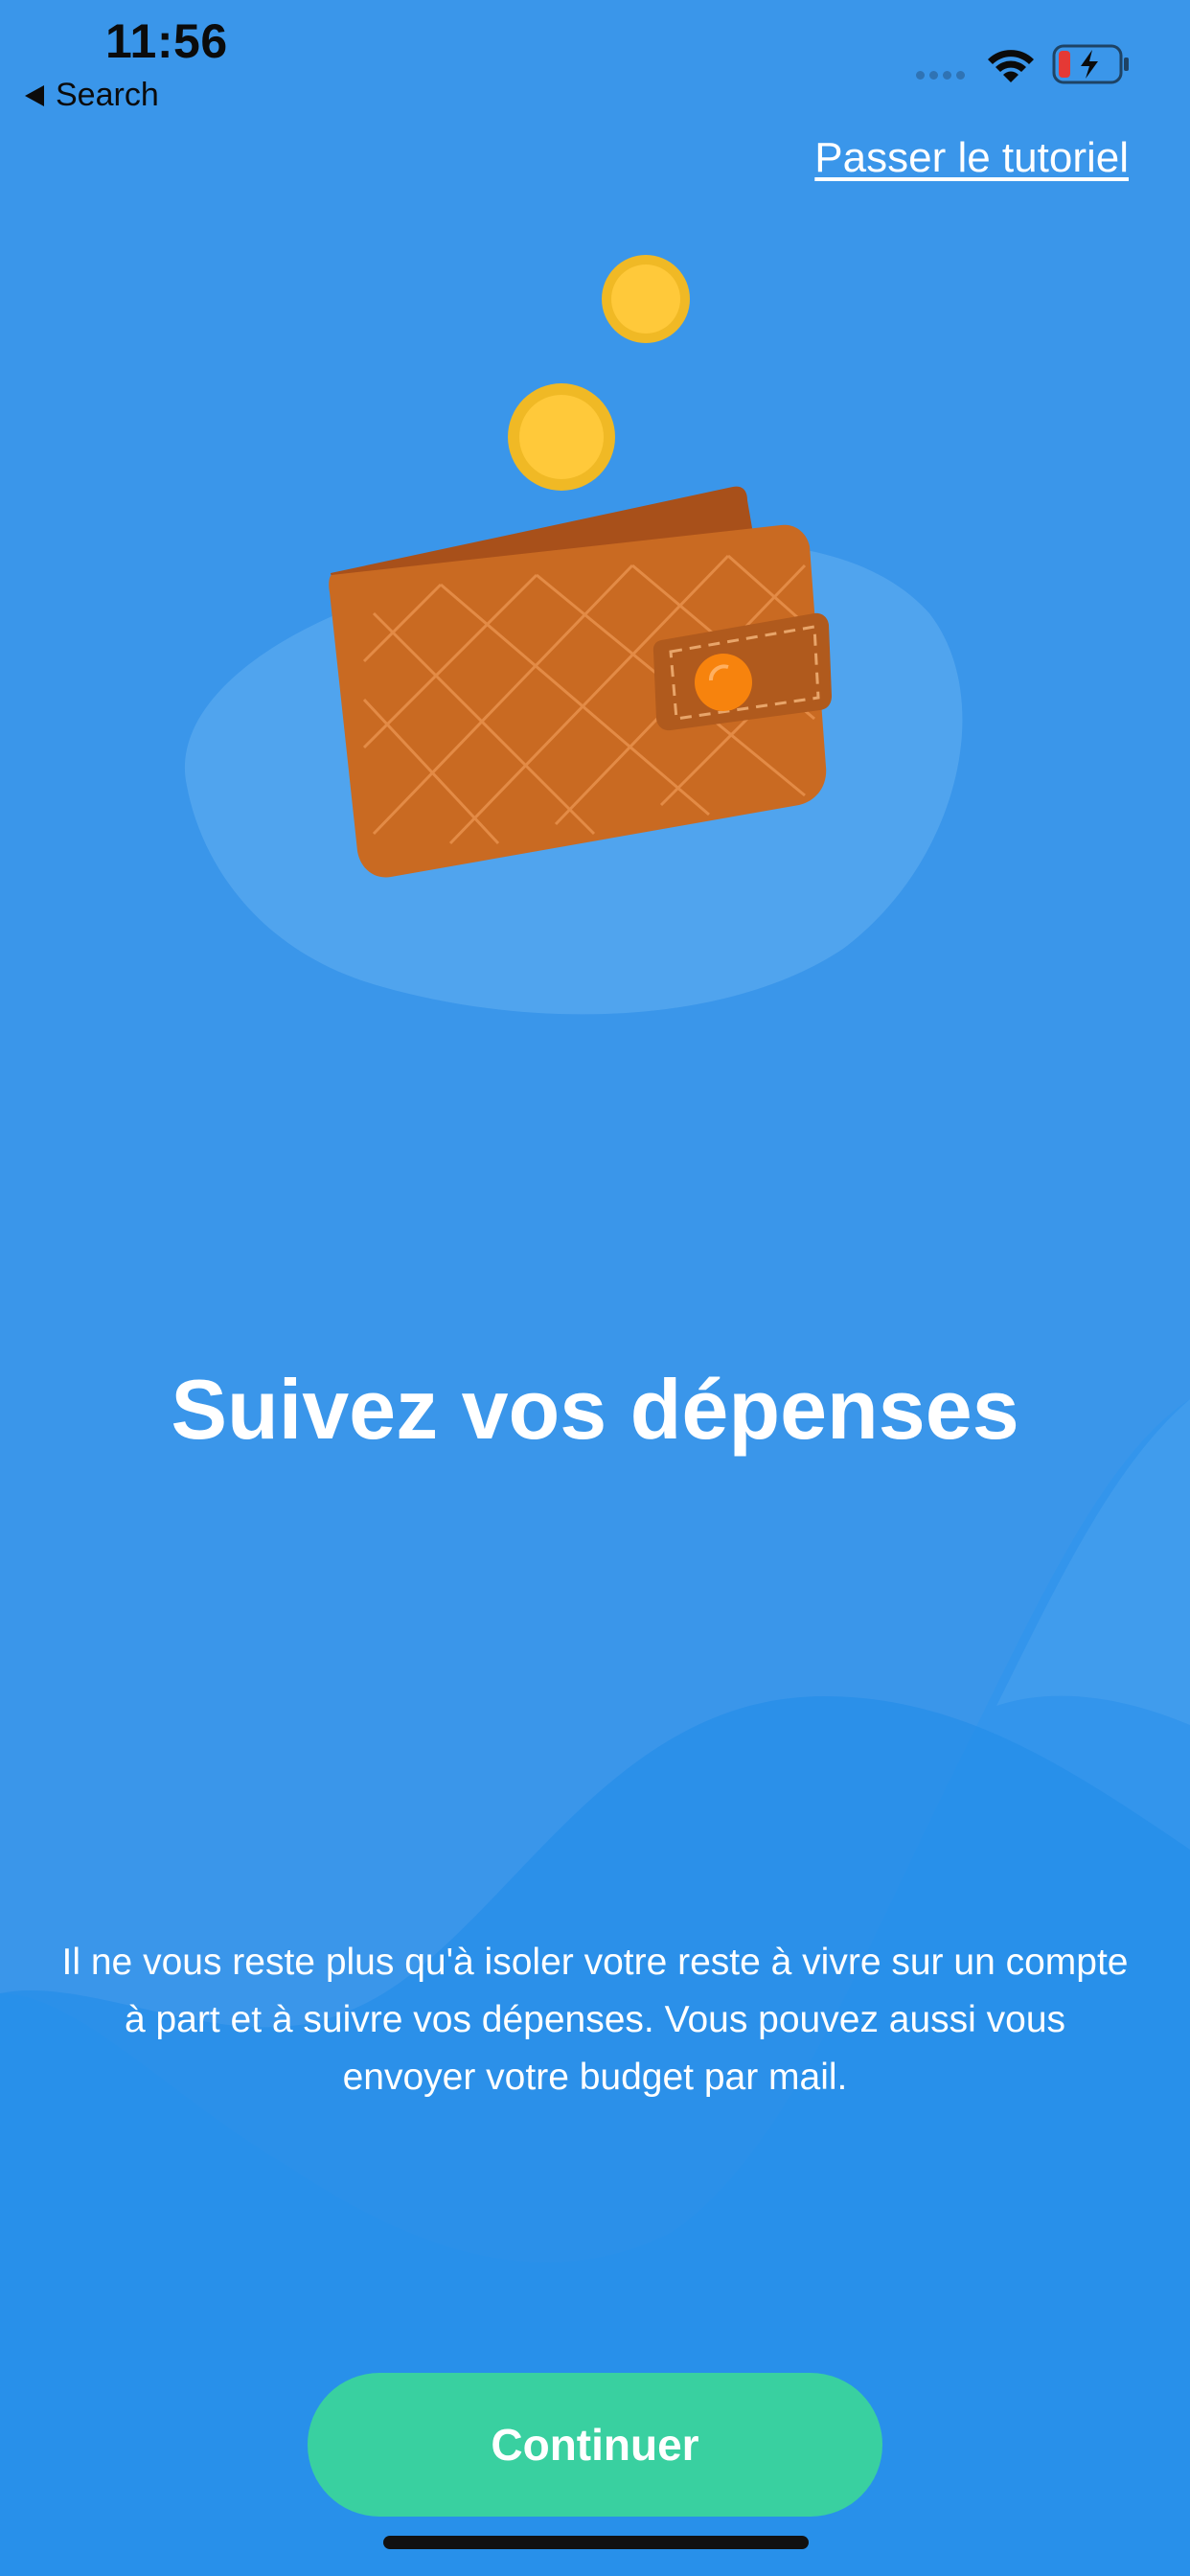 Image resolution: width=1190 pixels, height=2576 pixels. I want to click on skip-tutorial-link: Passer le tutoriel, so click(972, 158).